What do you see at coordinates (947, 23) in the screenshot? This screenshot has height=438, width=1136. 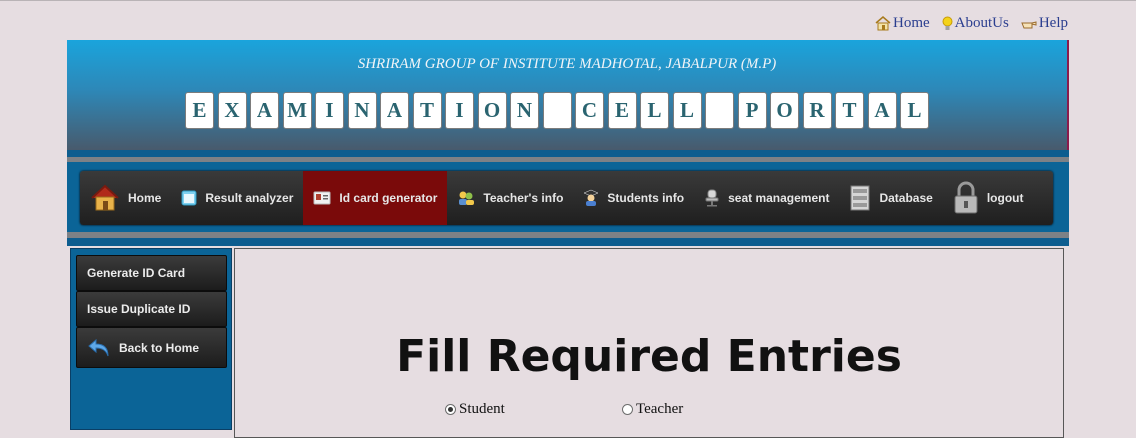 I see `lightbulb-icon` at bounding box center [947, 23].